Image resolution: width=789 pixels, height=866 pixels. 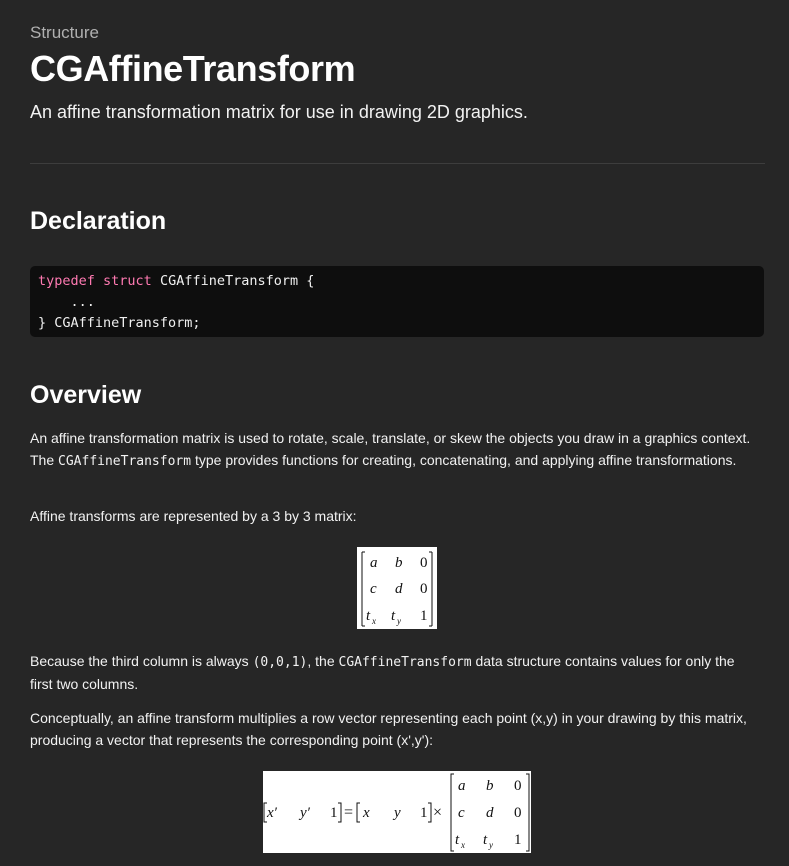 I want to click on matrix-cell: c, so click(x=373, y=589).